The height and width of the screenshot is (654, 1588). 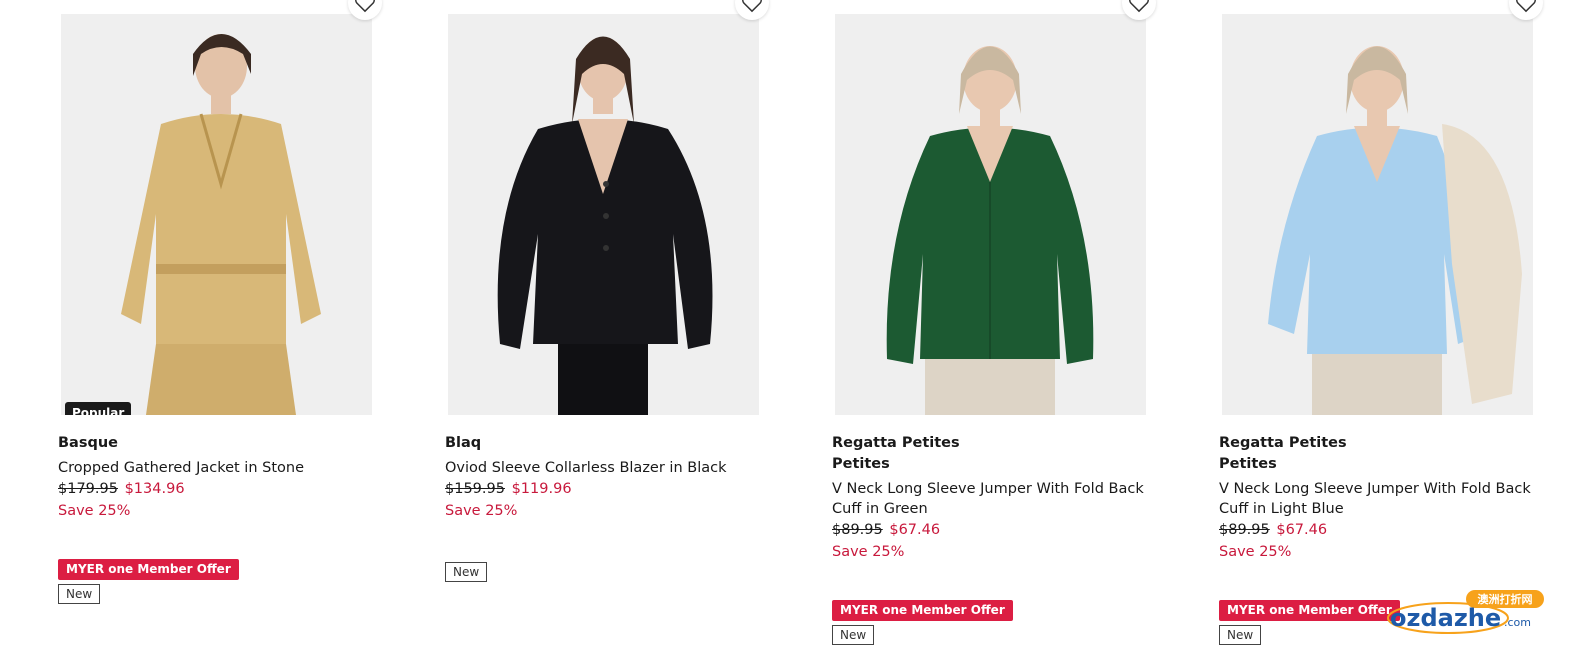 I want to click on sale-price: $134.96, so click(x=154, y=489).